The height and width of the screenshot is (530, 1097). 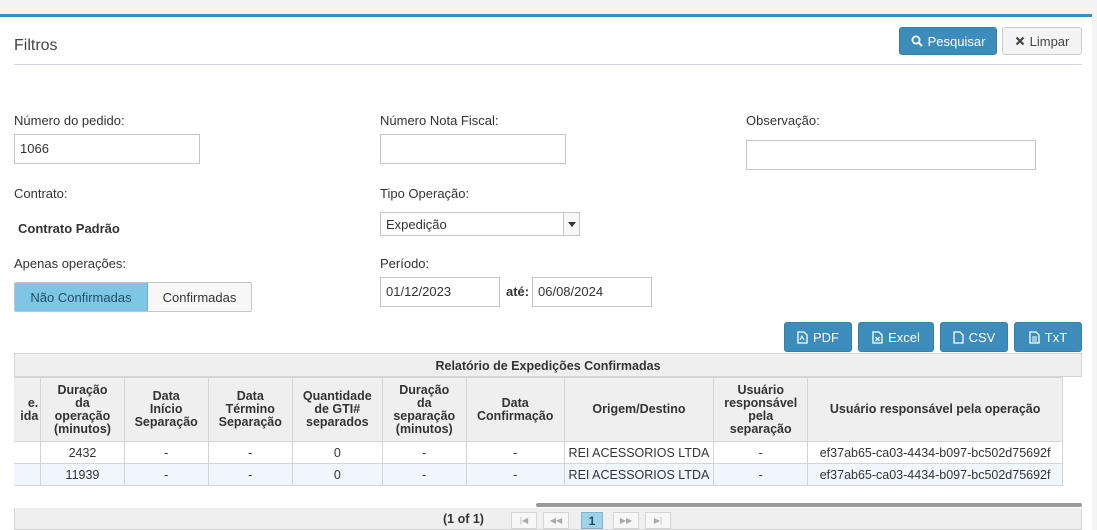 What do you see at coordinates (548, 365) in the screenshot?
I see `report-caption: Relatório de Expedições Confirmadas` at bounding box center [548, 365].